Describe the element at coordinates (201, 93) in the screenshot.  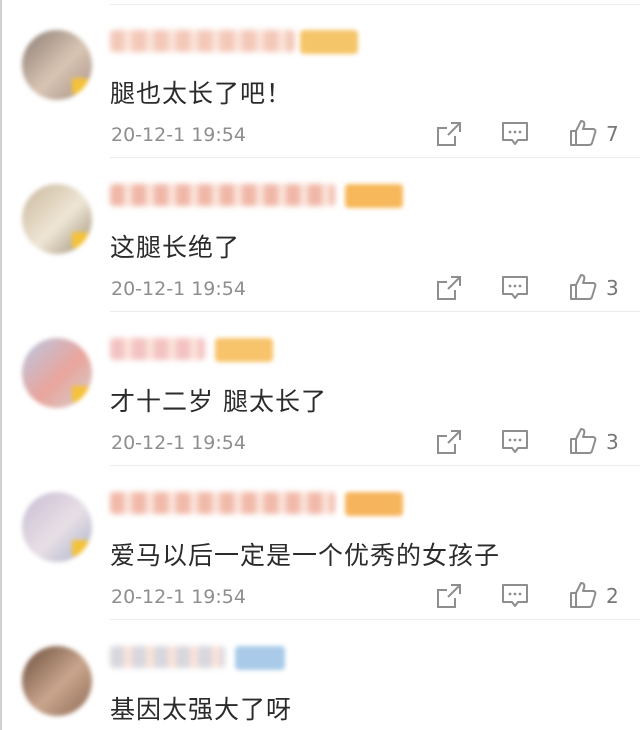
I see `comment-text: 腿也太长了吧！` at that location.